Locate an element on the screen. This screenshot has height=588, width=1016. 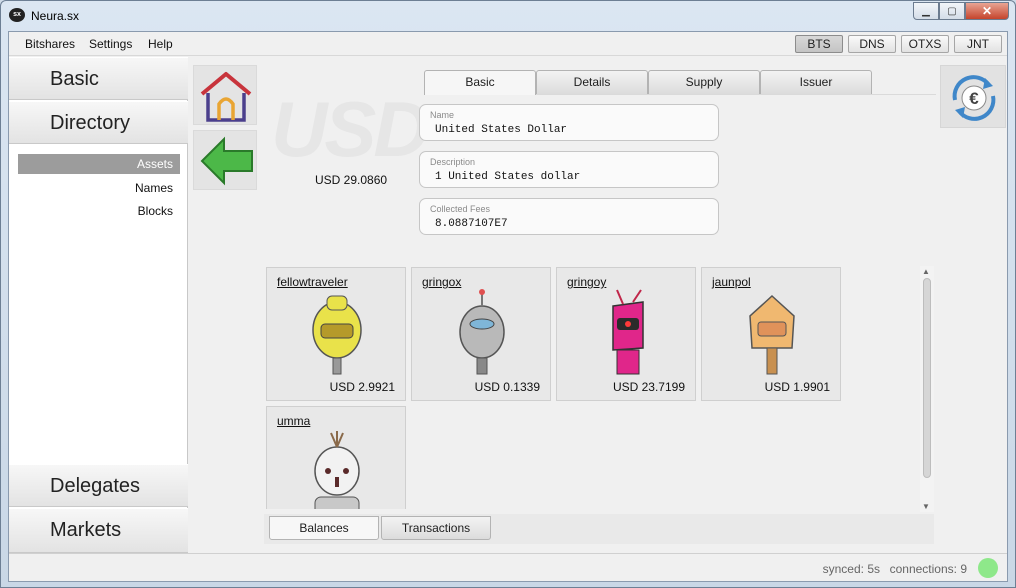
close-button: ✕ is located at coordinates (987, 11).